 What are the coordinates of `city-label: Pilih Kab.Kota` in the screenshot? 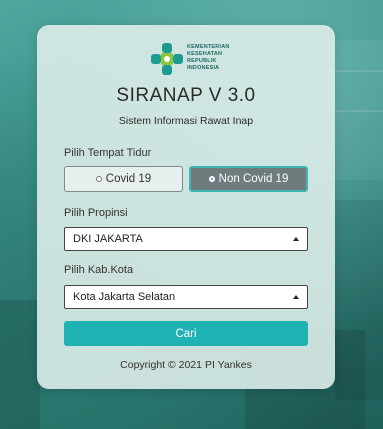 It's located at (99, 270).